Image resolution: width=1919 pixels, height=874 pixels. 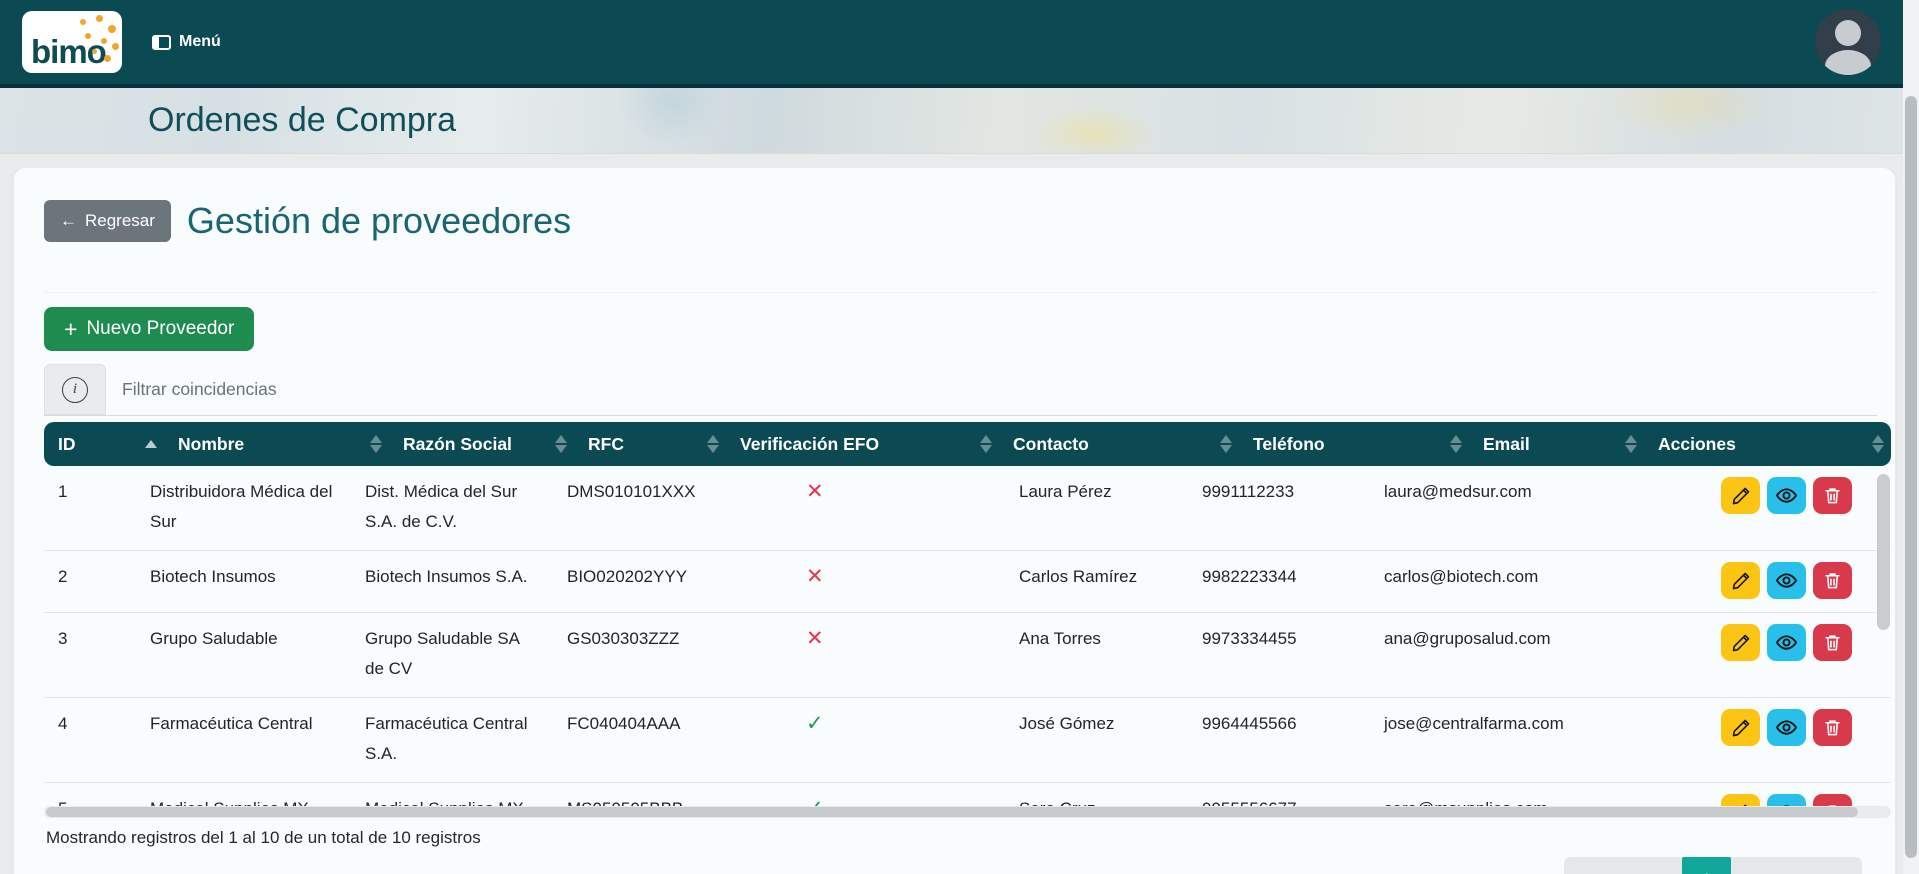 What do you see at coordinates (960, 321) in the screenshot?
I see `table-toolbar: + Nuevo Proveedor` at bounding box center [960, 321].